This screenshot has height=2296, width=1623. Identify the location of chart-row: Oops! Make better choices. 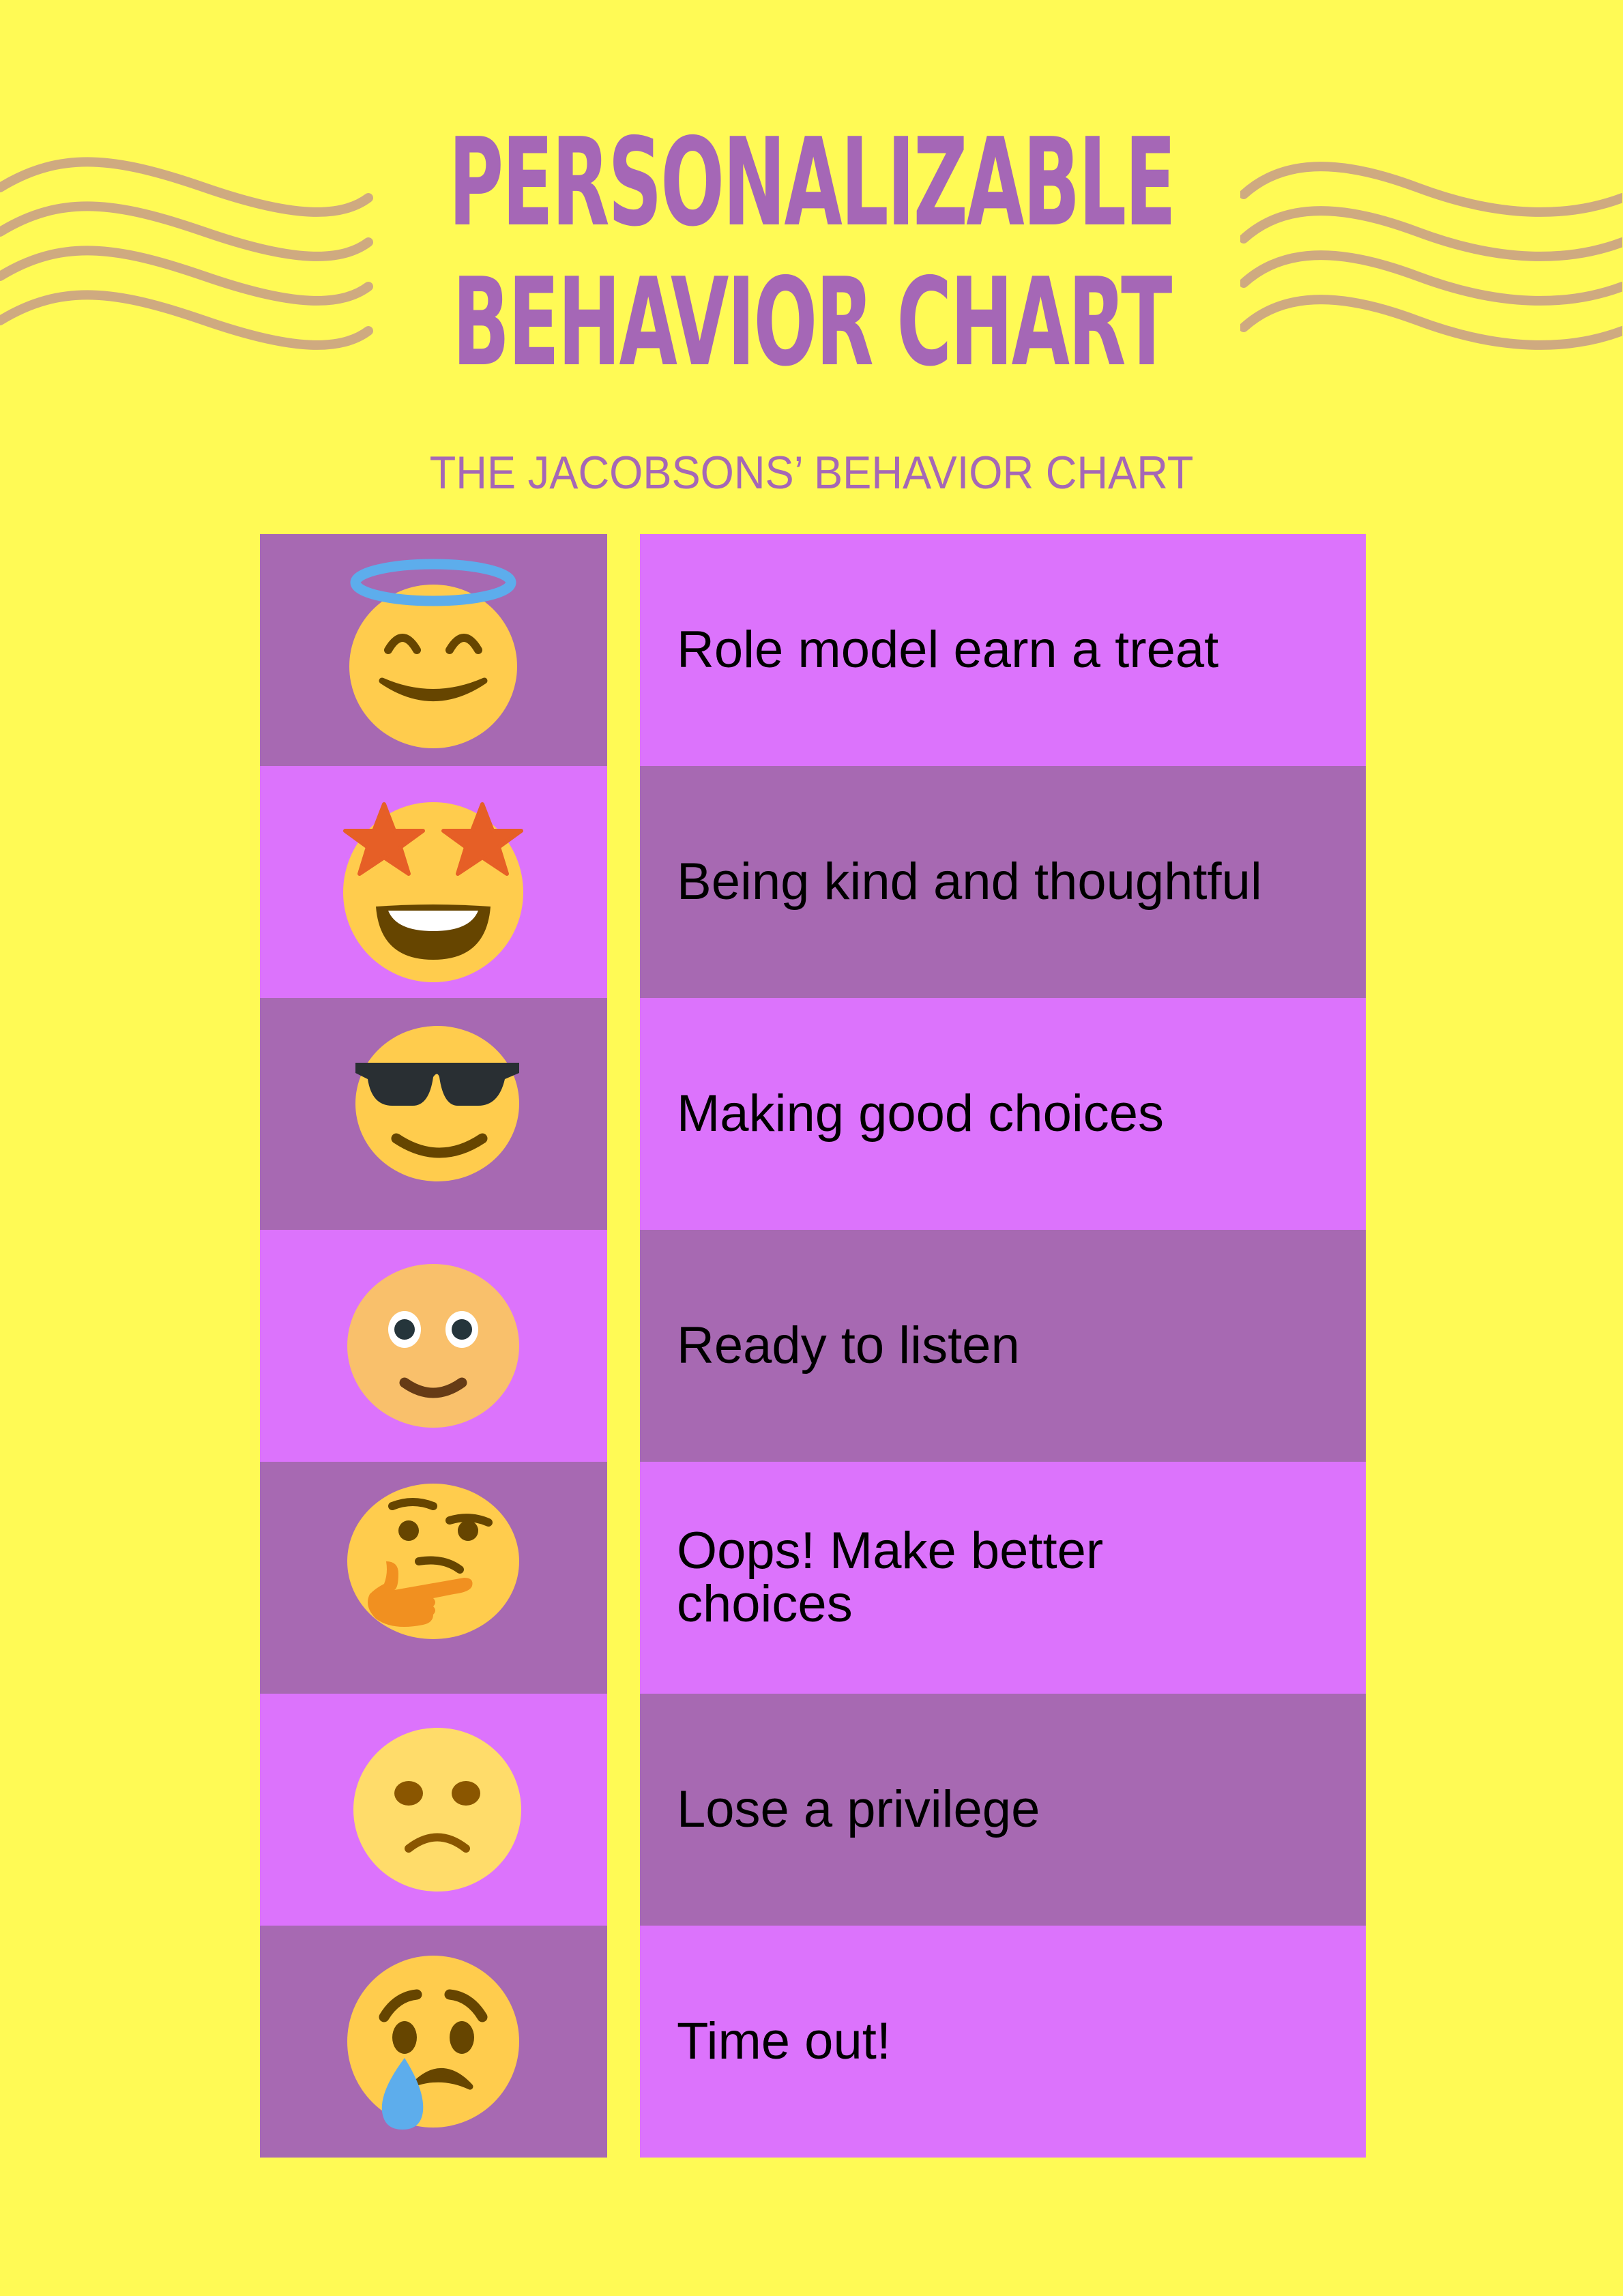
(813, 1578).